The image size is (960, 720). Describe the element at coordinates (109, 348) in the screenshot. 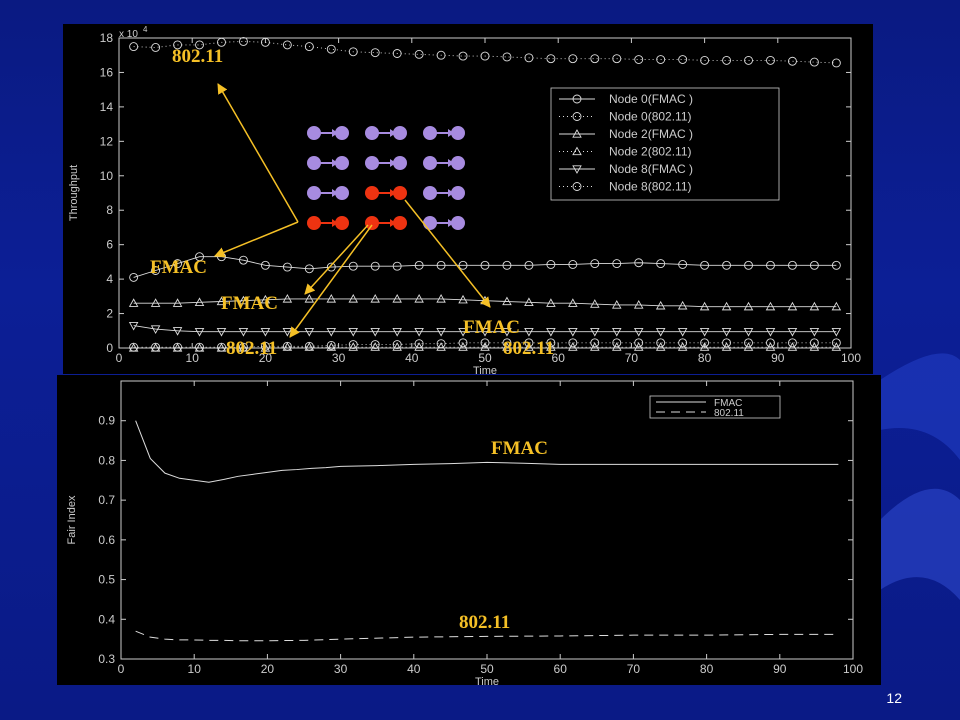

I see `y-tick-label: 0` at that location.